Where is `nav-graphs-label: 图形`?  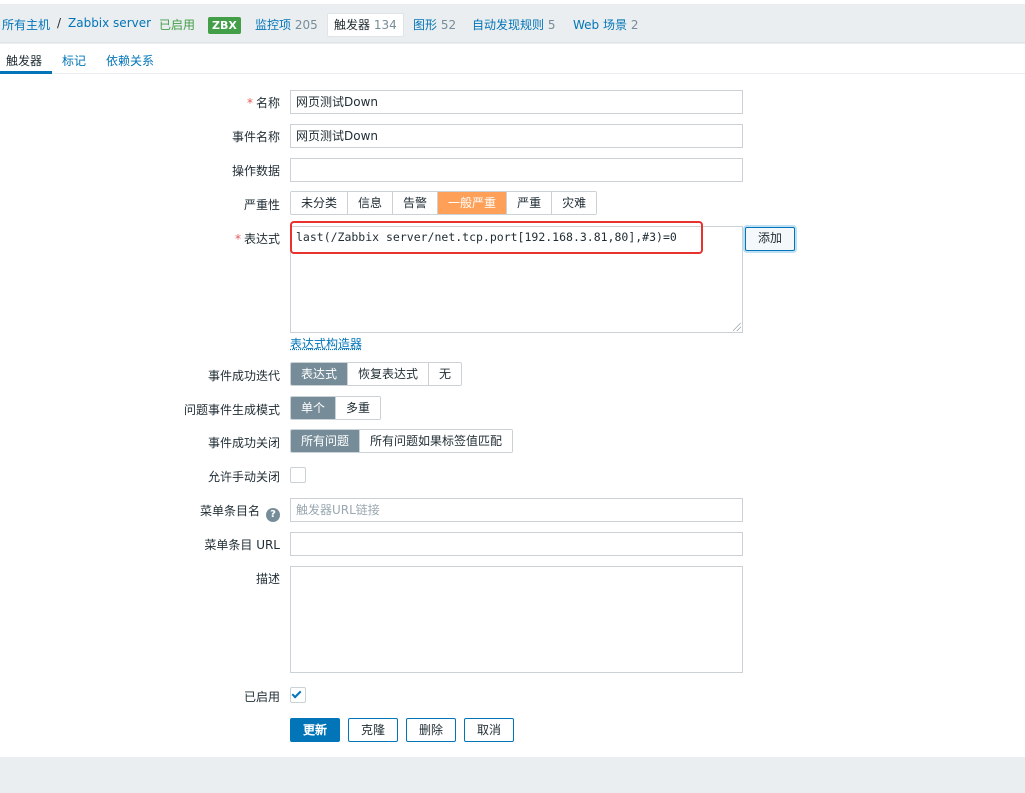
nav-graphs-label: 图形 is located at coordinates (425, 25).